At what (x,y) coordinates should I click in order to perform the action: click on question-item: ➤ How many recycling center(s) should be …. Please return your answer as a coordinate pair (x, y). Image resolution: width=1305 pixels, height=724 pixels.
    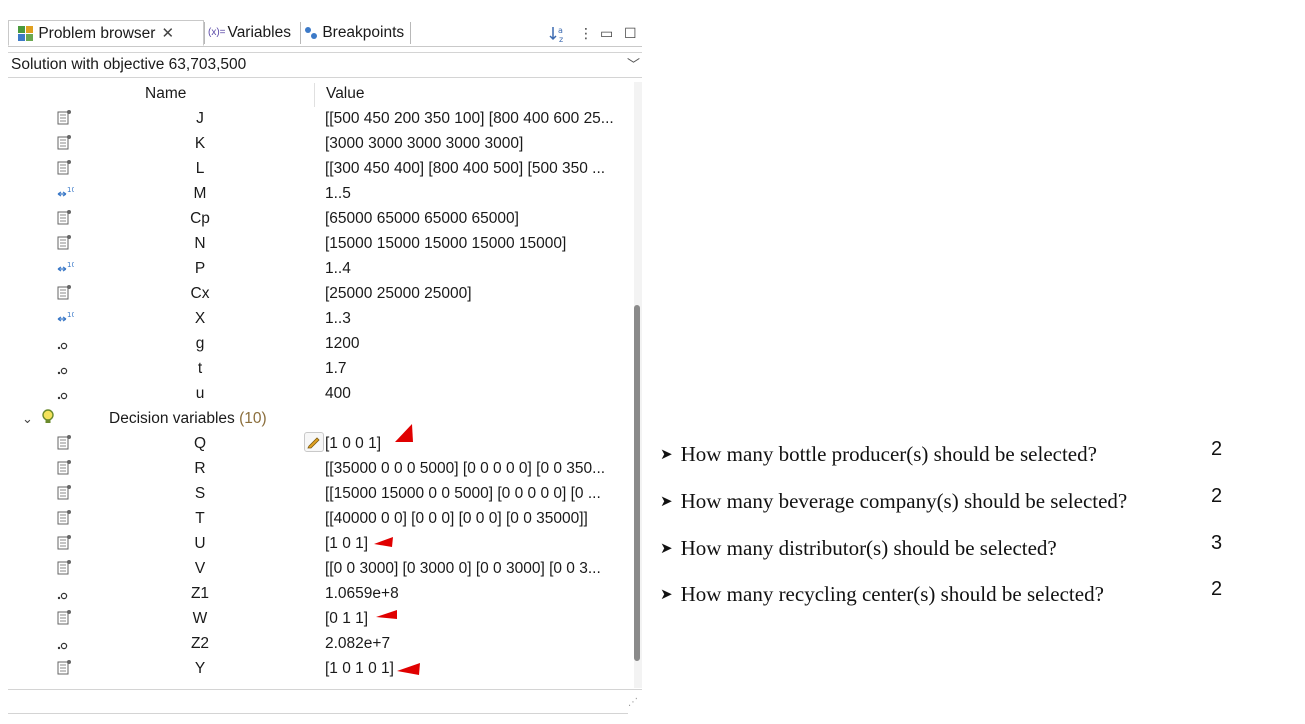
    Looking at the image, I should click on (882, 594).